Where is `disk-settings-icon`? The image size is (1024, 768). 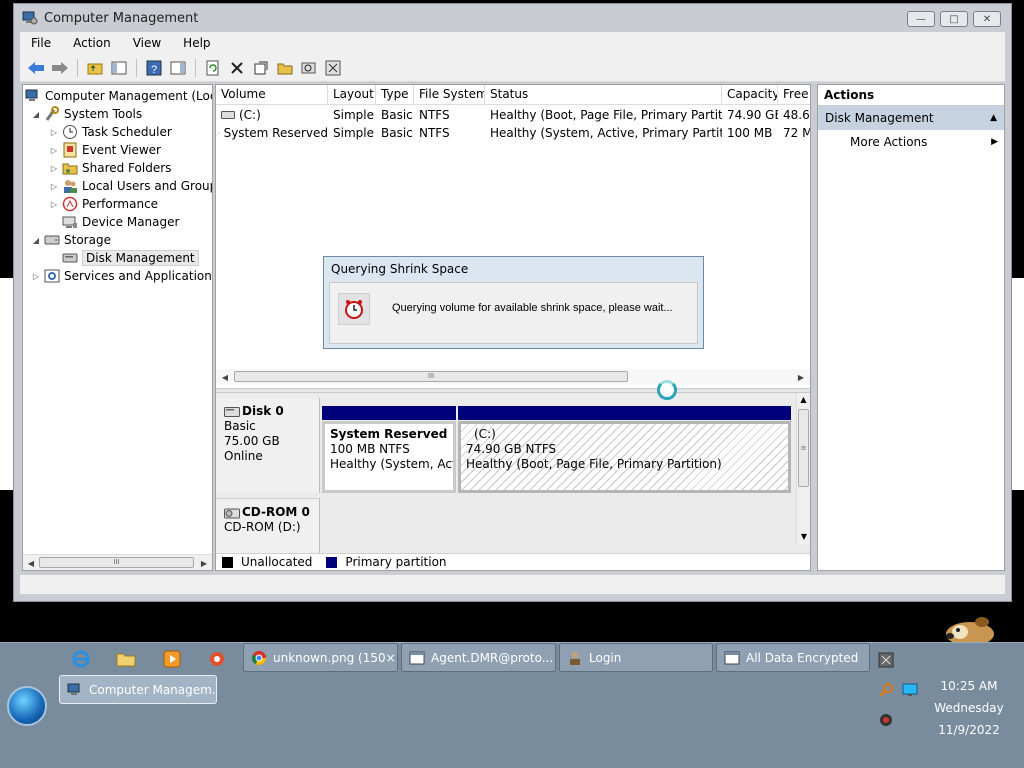 disk-settings-icon is located at coordinates (333, 68).